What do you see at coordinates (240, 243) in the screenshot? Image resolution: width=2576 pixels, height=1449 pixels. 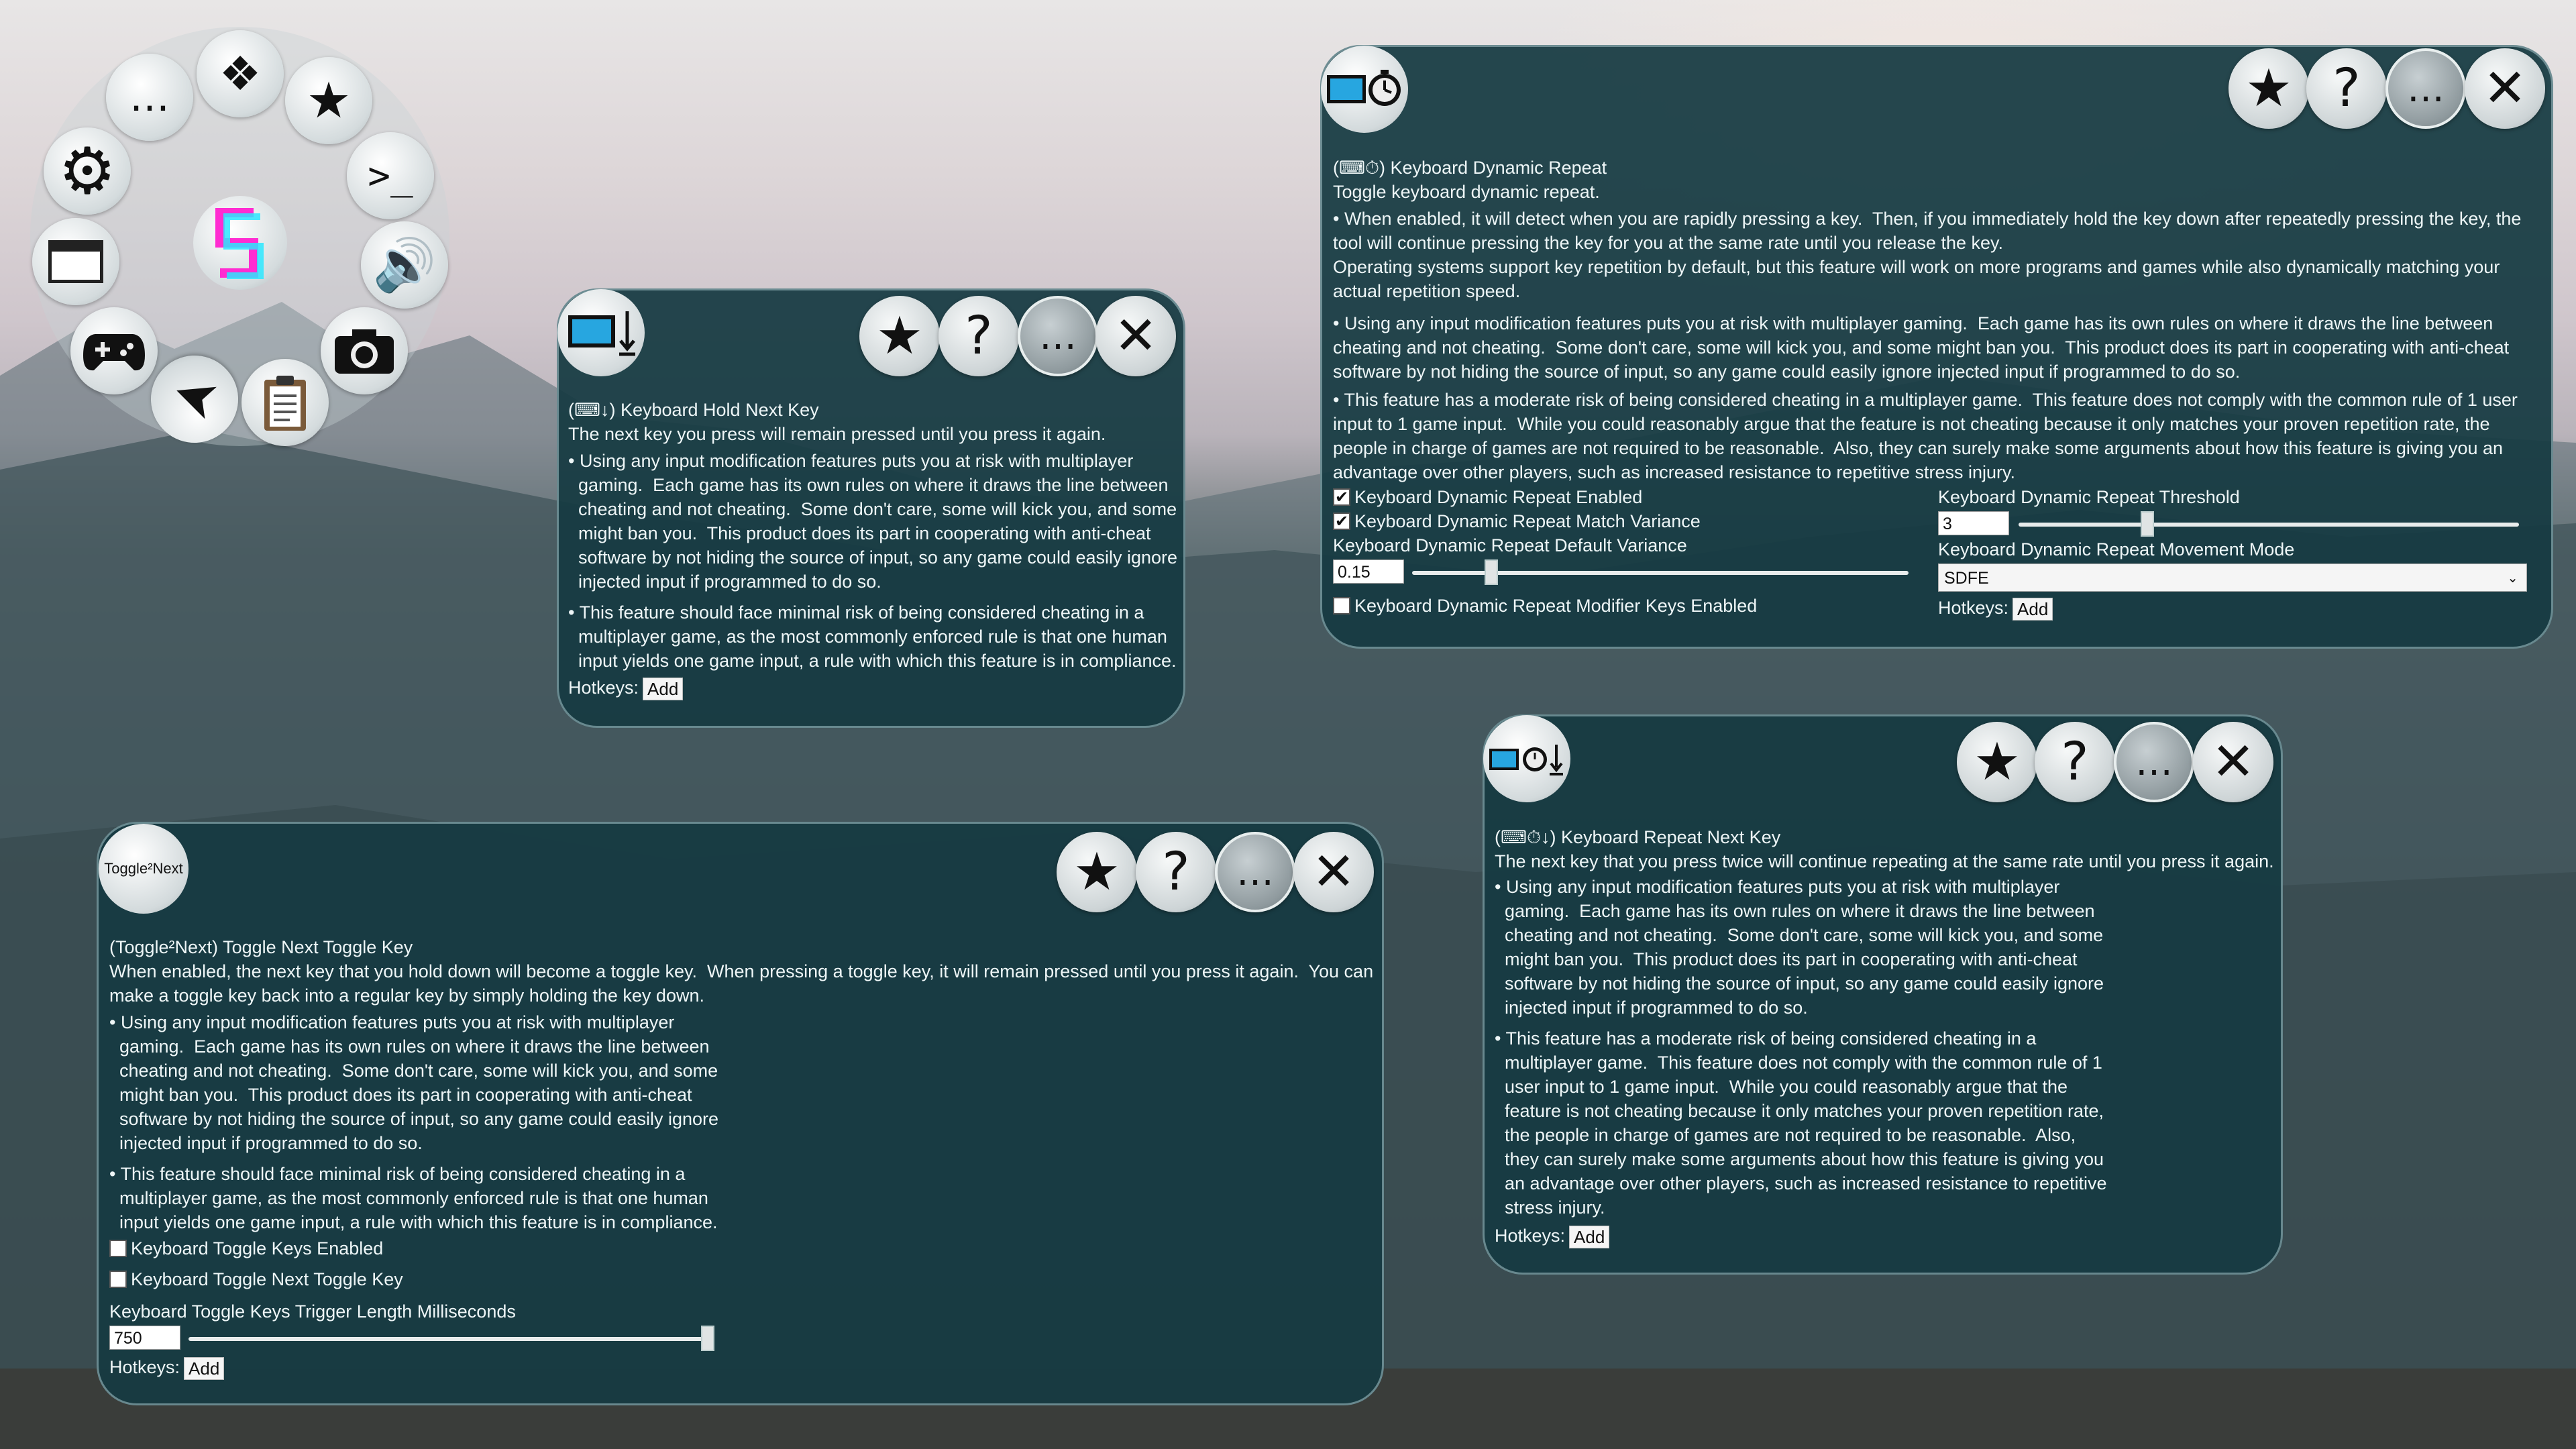 I see `app-logo` at bounding box center [240, 243].